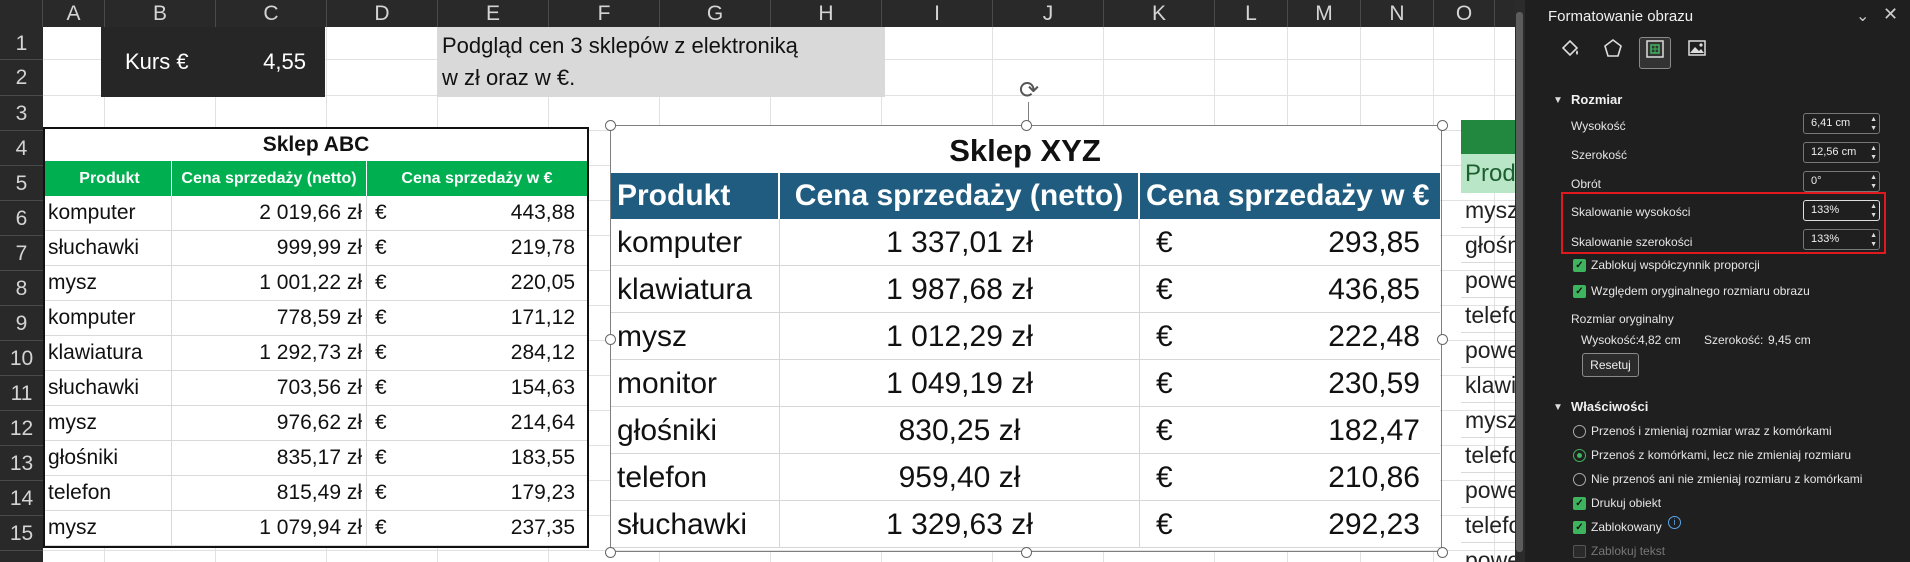 The width and height of the screenshot is (1910, 562). What do you see at coordinates (316, 388) in the screenshot?
I see `table-row: słuchawki 703,56 zł €154,63` at bounding box center [316, 388].